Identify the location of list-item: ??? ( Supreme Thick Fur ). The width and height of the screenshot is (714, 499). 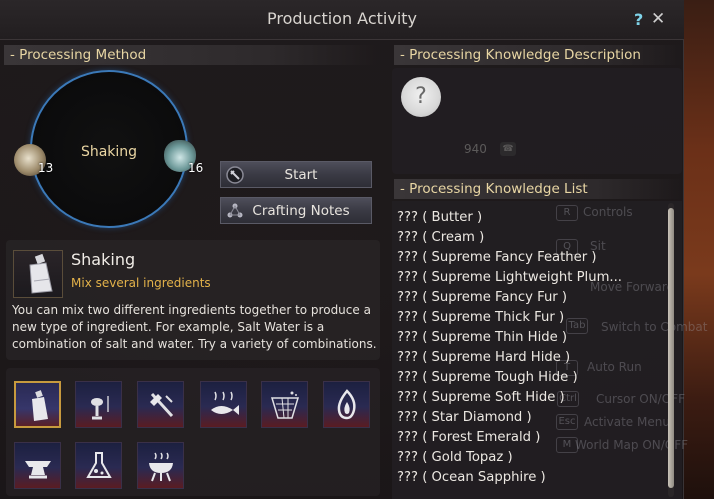
(480, 317).